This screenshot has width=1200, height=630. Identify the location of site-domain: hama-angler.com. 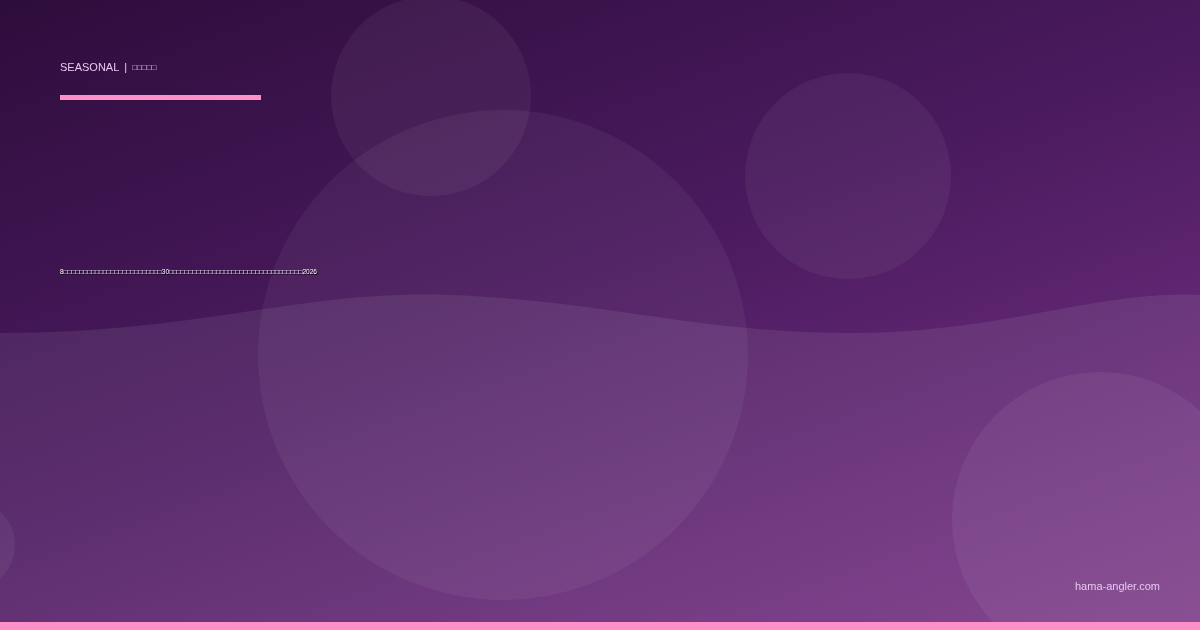
(1117, 586).